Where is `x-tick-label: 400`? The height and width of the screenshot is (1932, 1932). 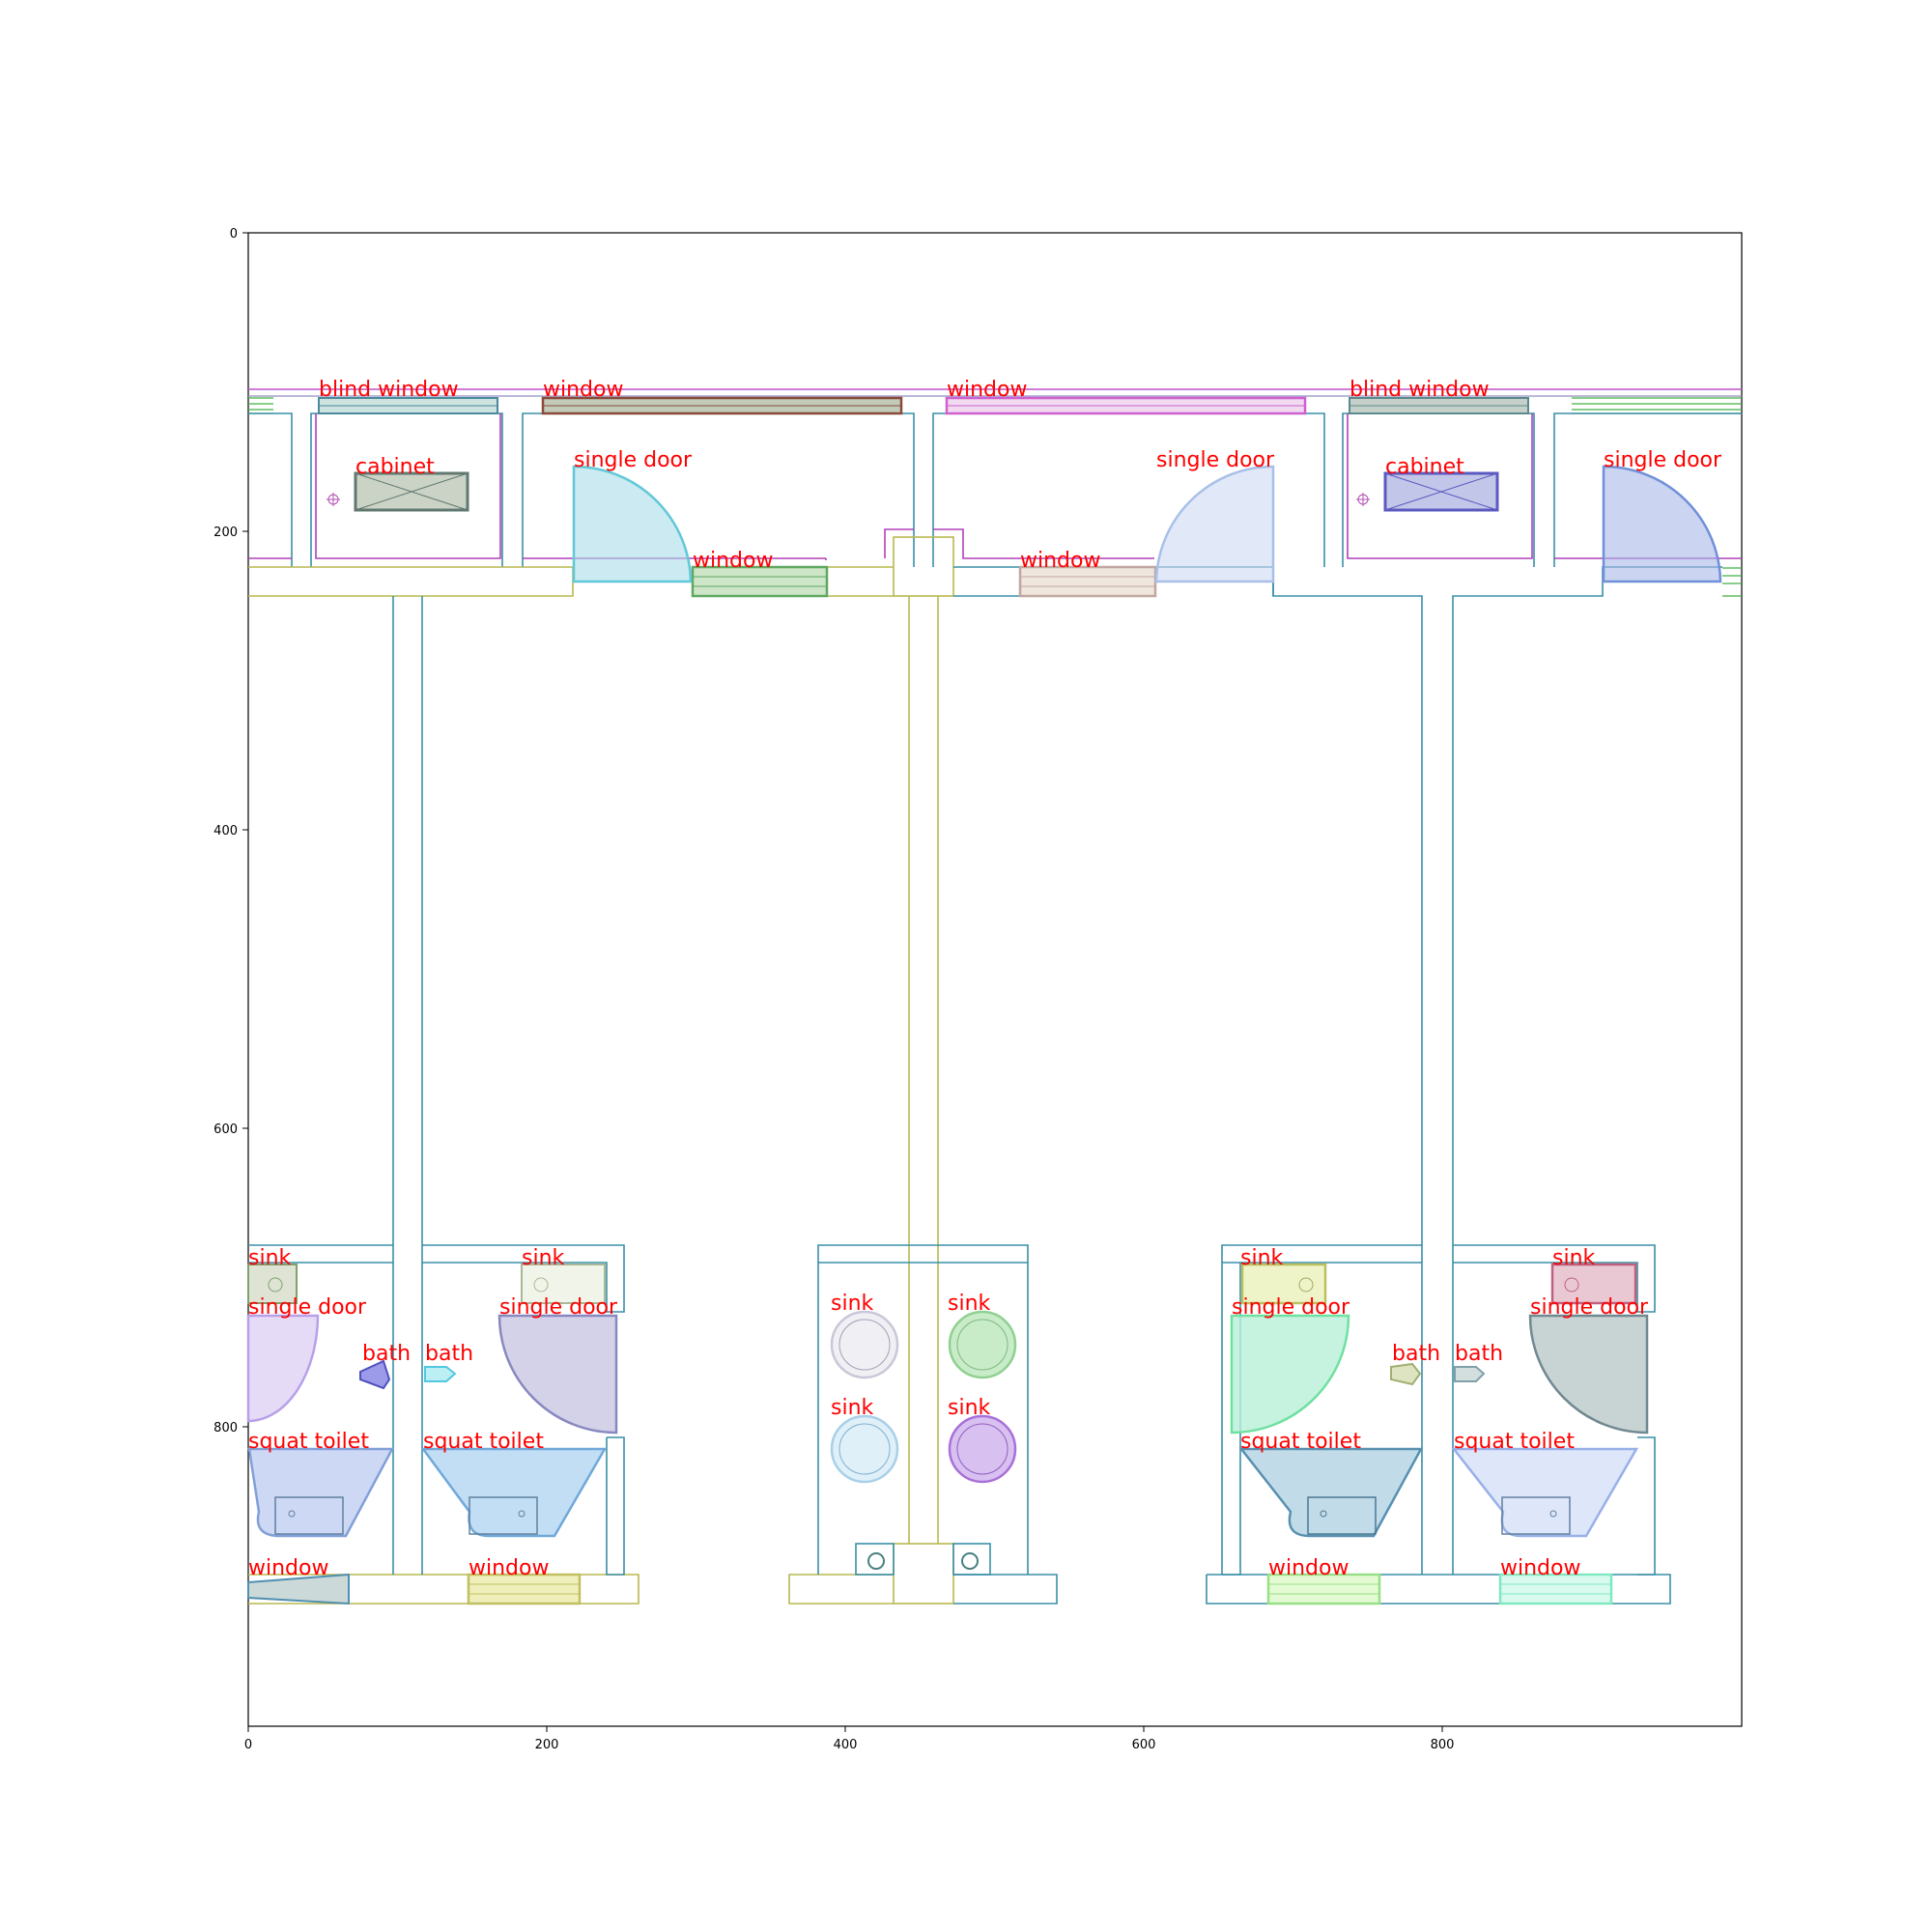 x-tick-label: 400 is located at coordinates (846, 1745).